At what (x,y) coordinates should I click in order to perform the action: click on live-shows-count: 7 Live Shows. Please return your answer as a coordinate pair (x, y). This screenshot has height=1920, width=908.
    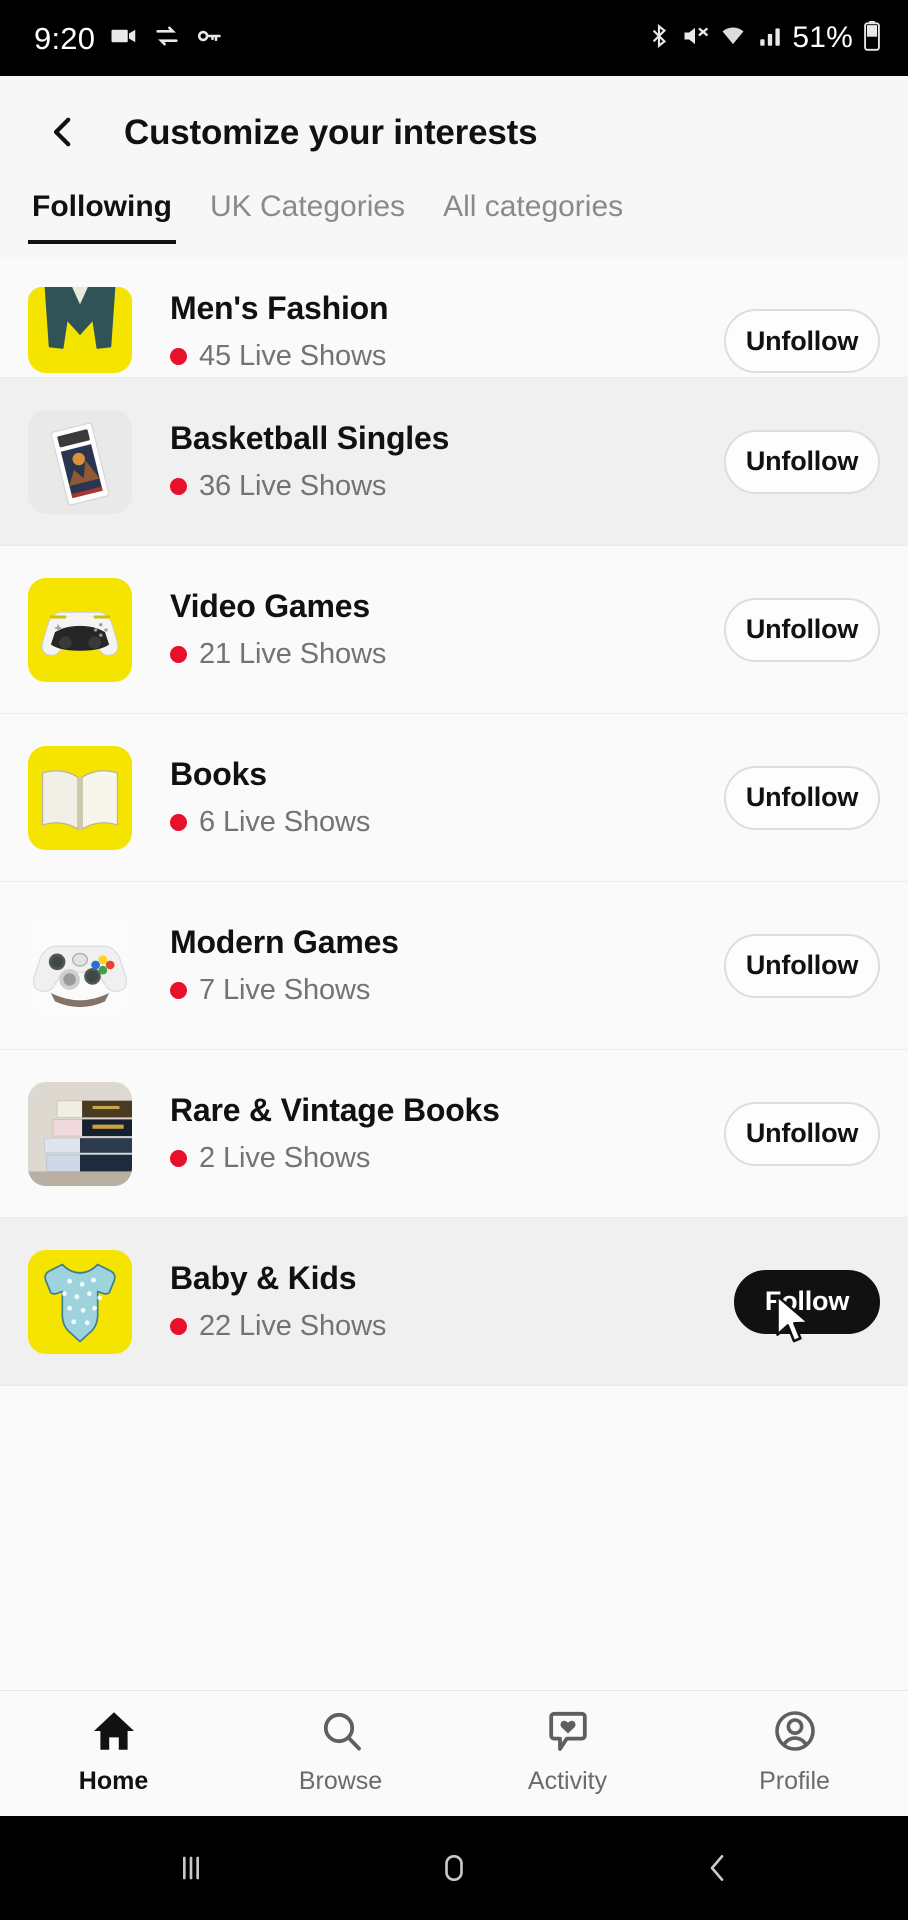
    Looking at the image, I should click on (285, 989).